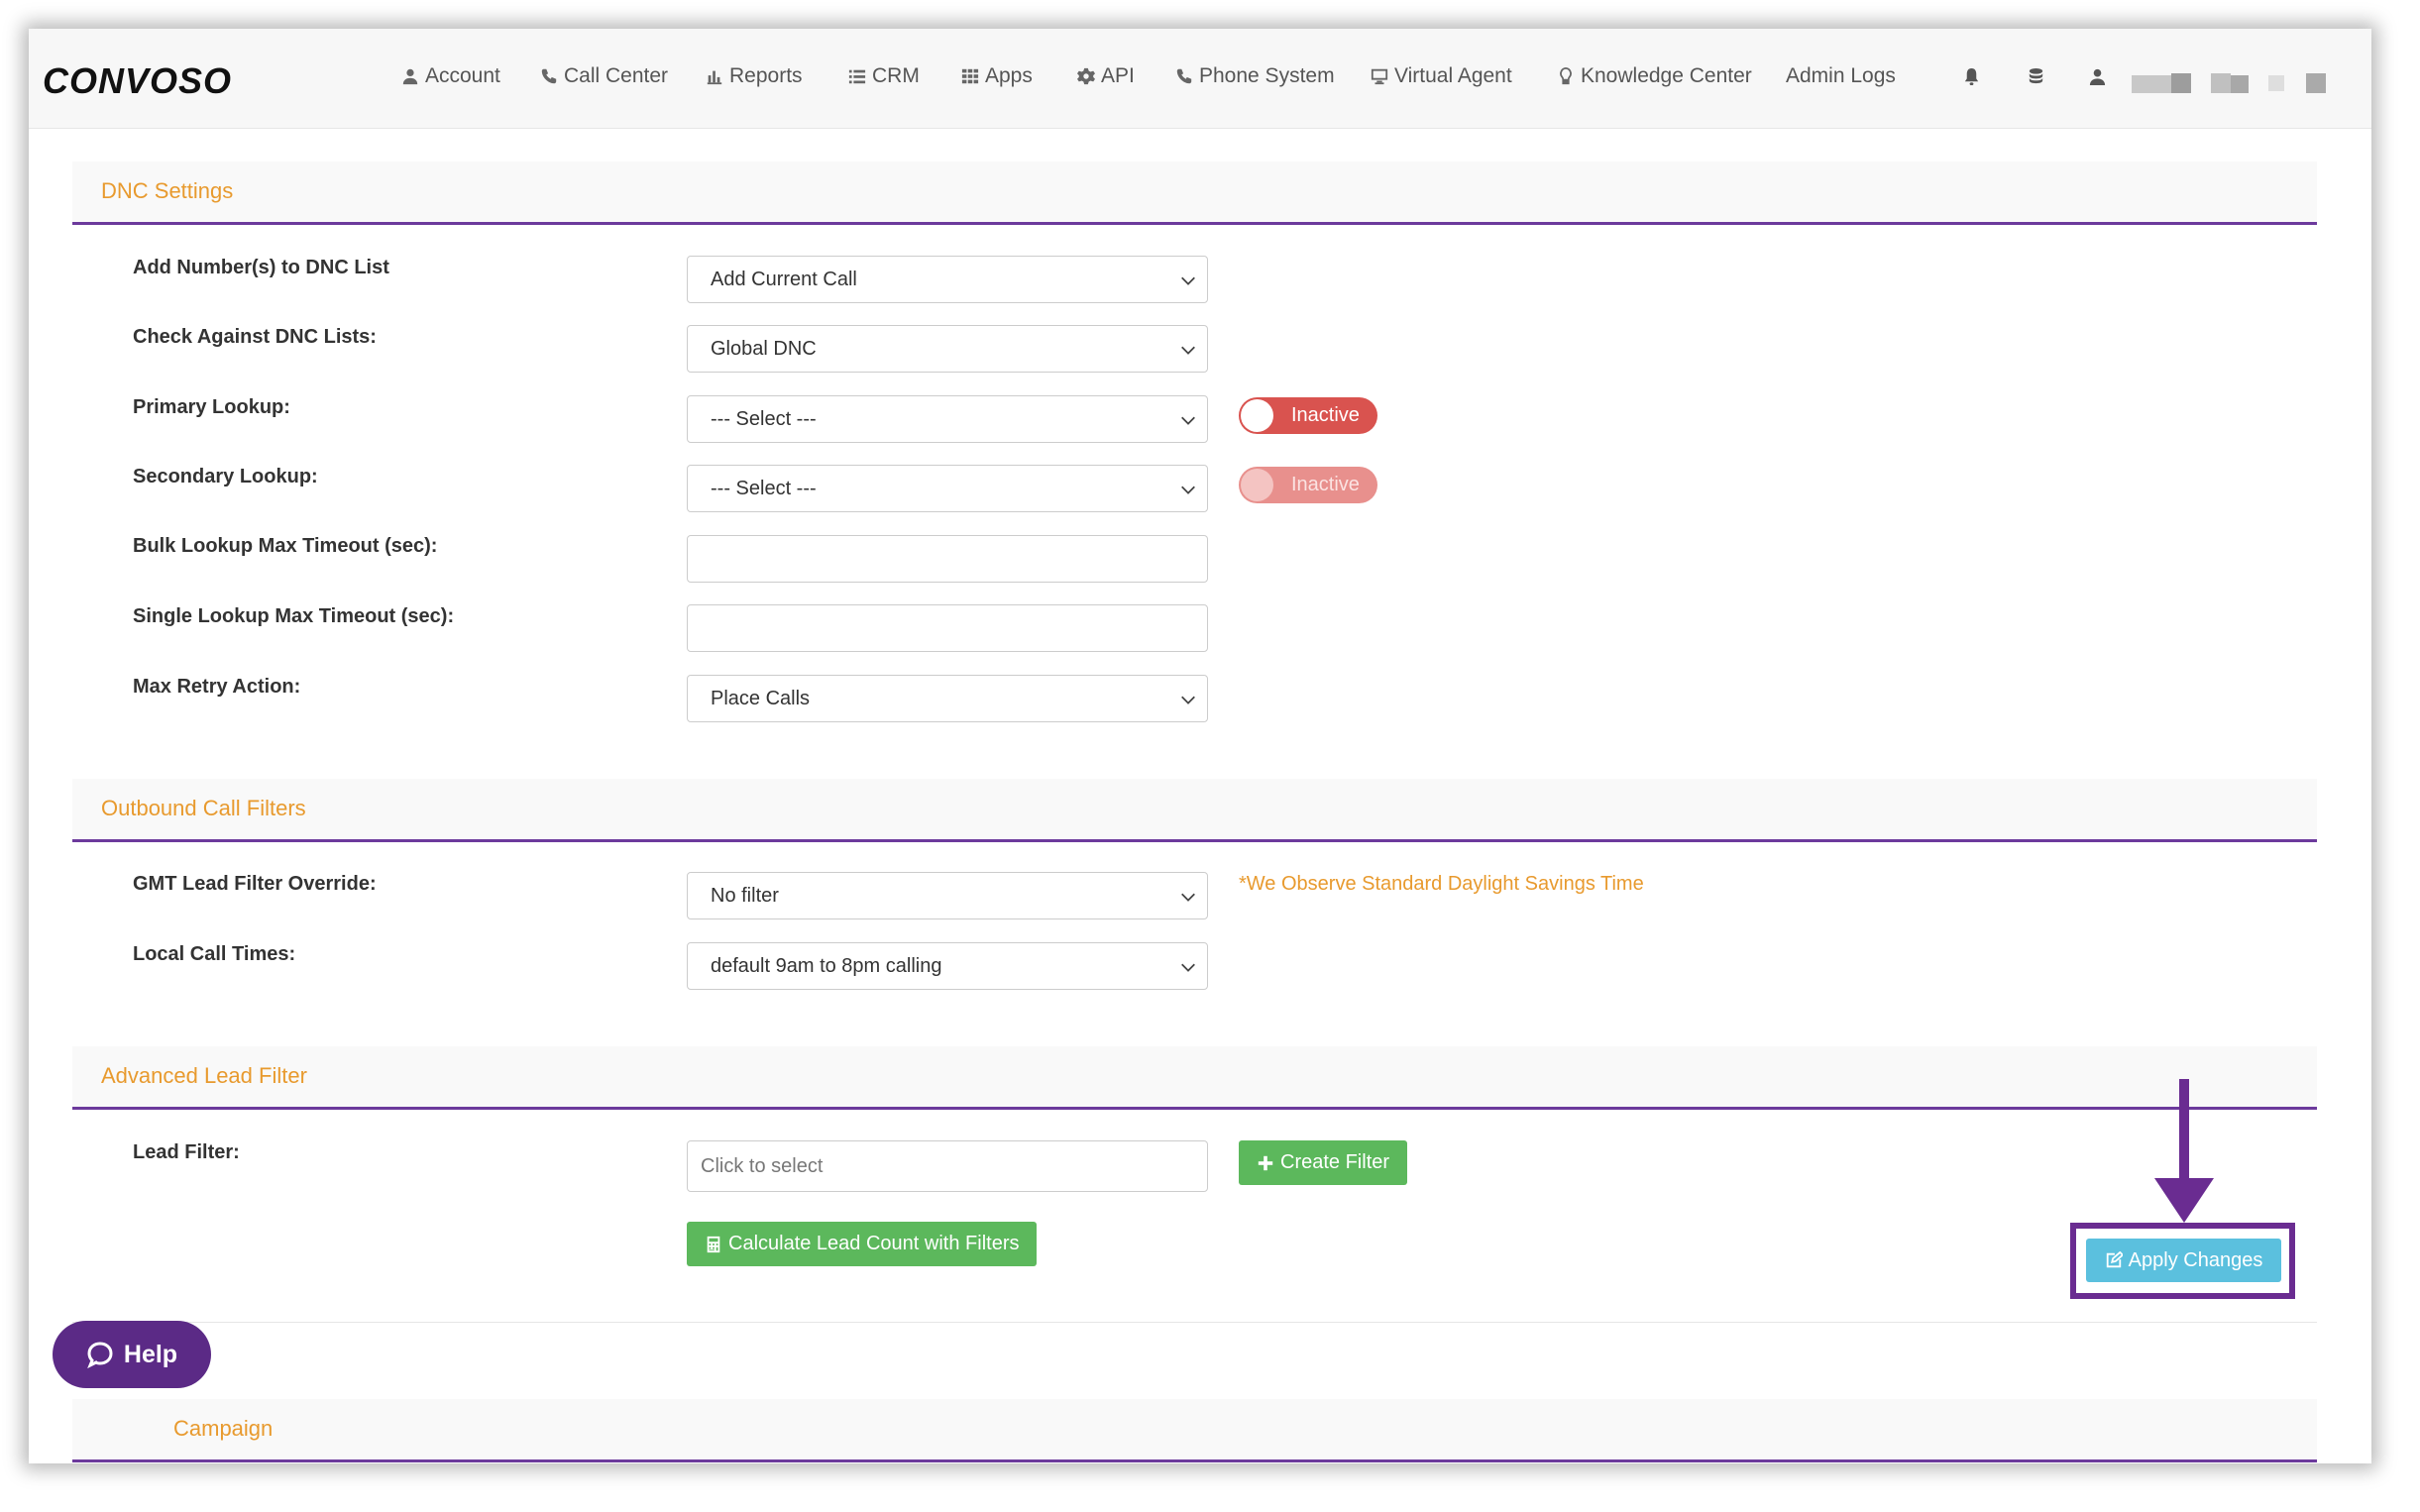 The image size is (2420, 1512). What do you see at coordinates (1267, 75) in the screenshot?
I see `nav-phone-system-label: Phone System` at bounding box center [1267, 75].